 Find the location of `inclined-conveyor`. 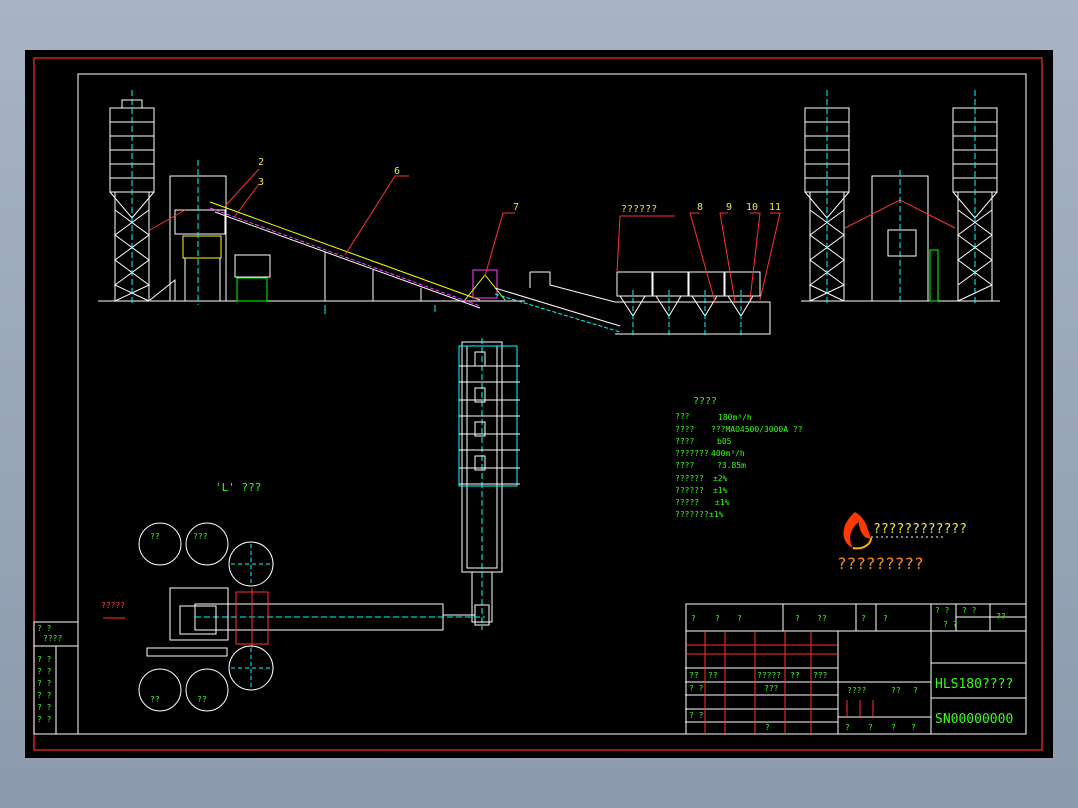

inclined-conveyor is located at coordinates (345, 257).